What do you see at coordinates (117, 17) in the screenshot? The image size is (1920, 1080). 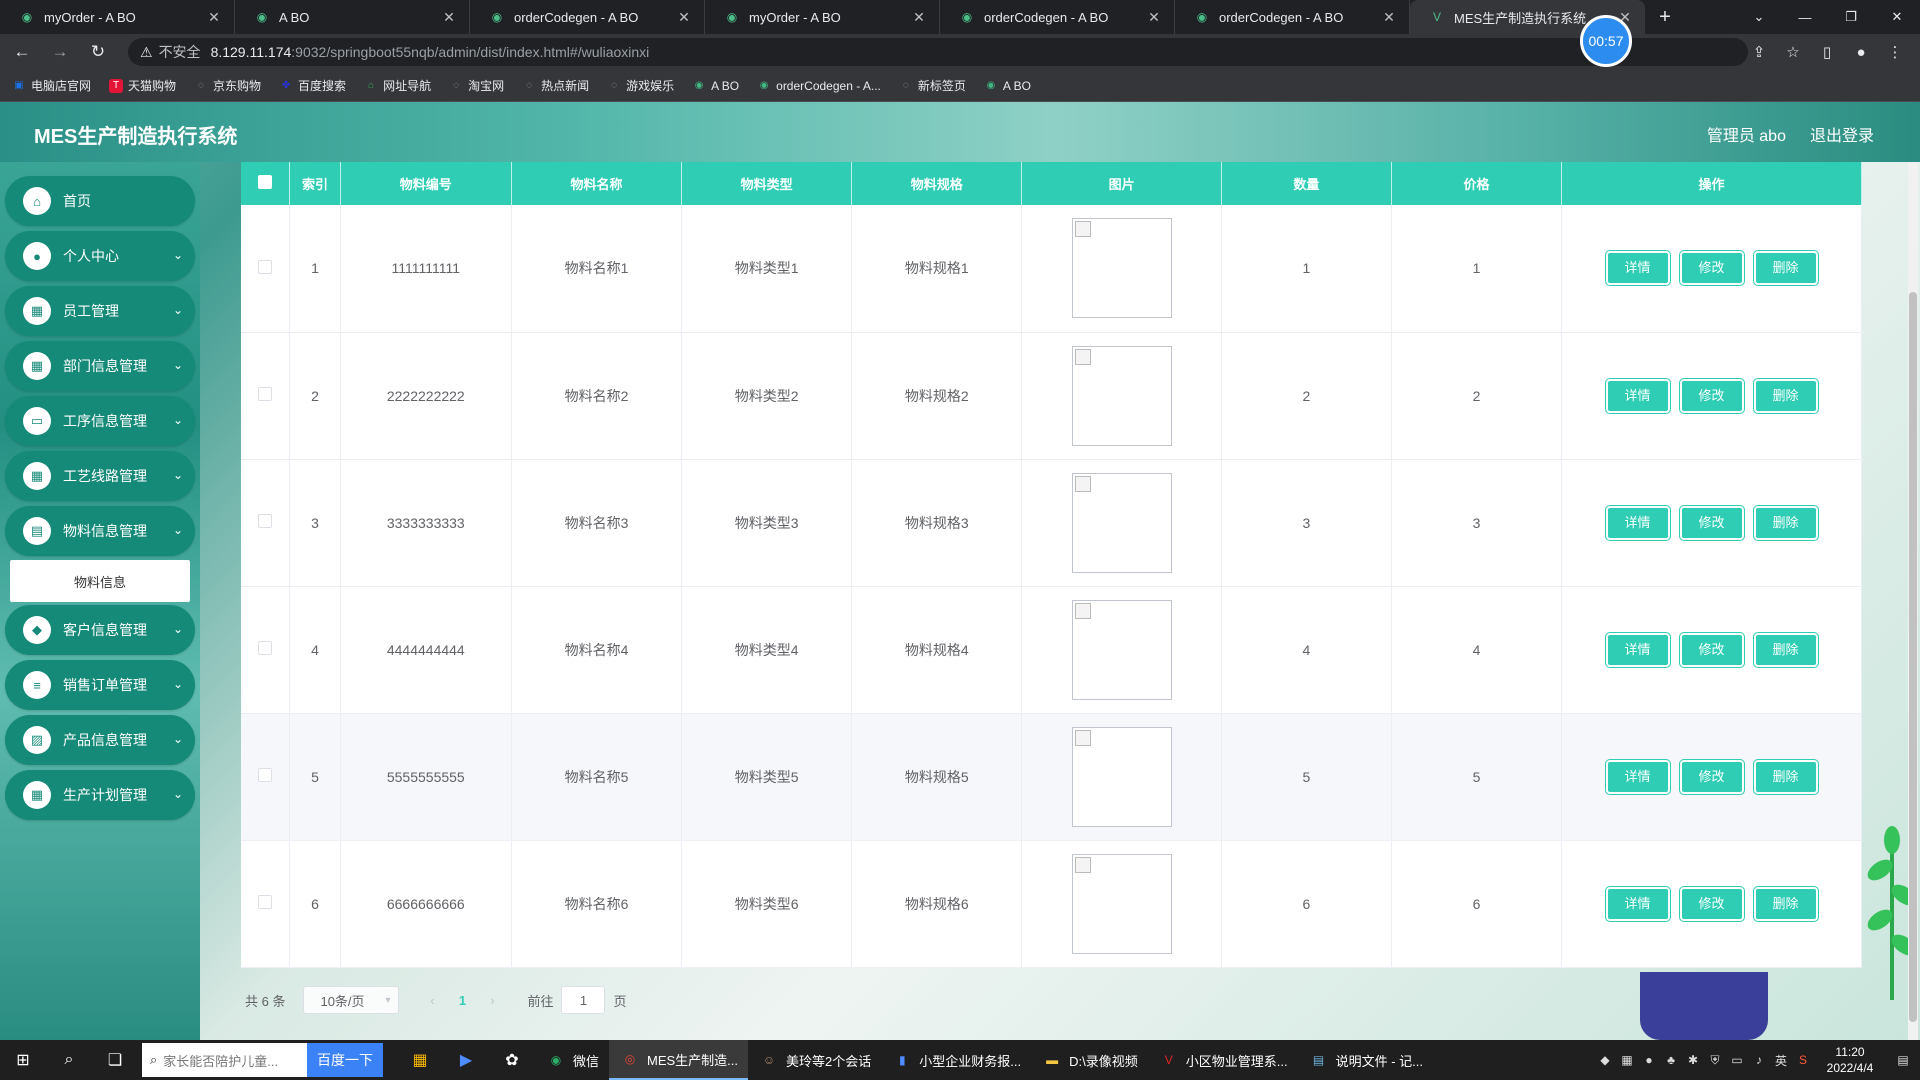 I see `browser-tab: ◉ myOrder - A BO ✕` at bounding box center [117, 17].